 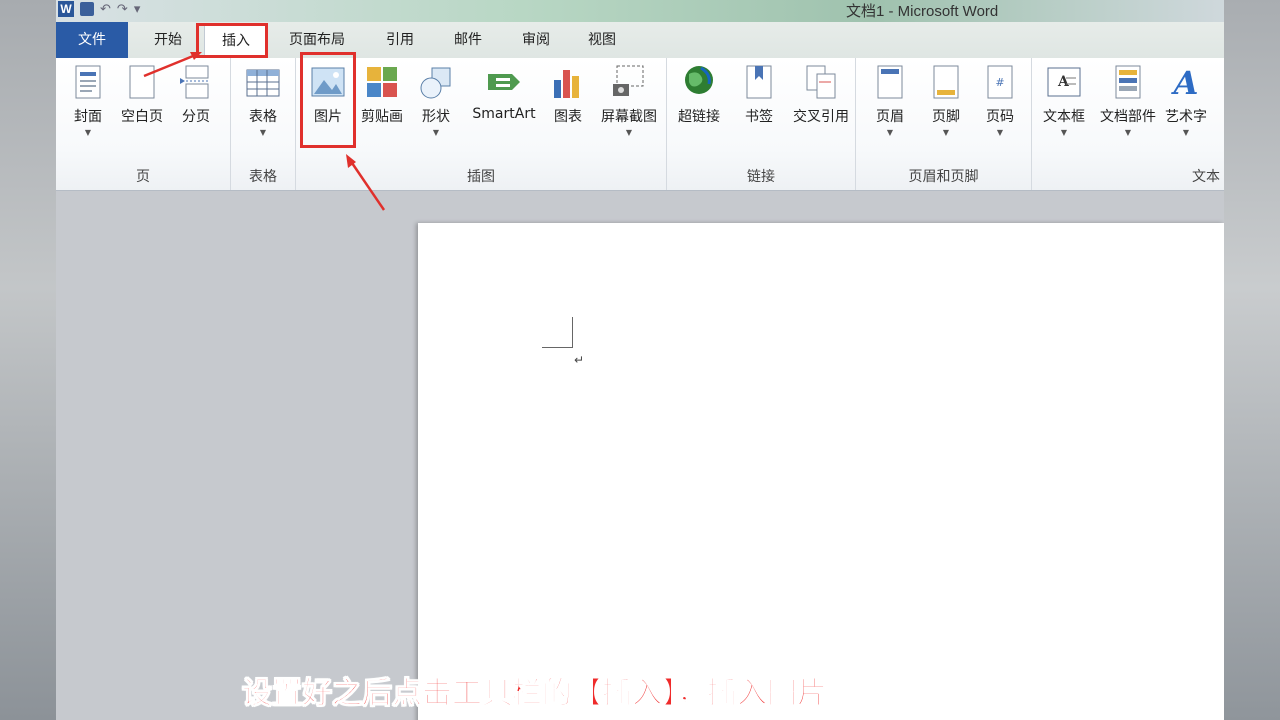 I want to click on background-left, so click(x=28, y=360).